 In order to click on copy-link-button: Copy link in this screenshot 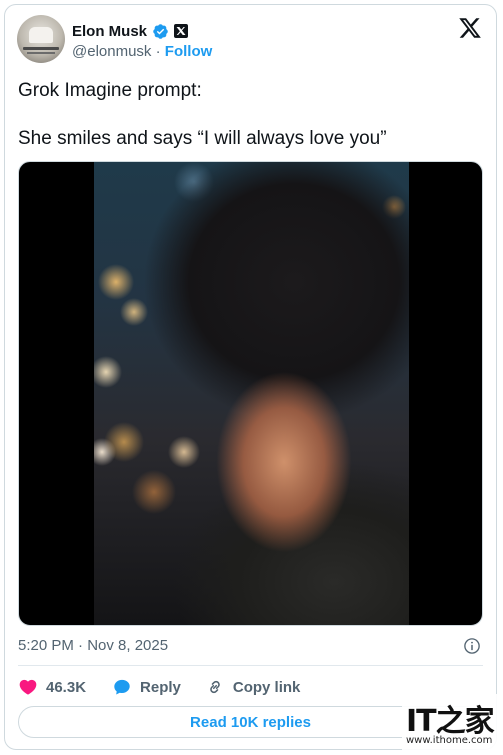, I will do `click(253, 687)`.